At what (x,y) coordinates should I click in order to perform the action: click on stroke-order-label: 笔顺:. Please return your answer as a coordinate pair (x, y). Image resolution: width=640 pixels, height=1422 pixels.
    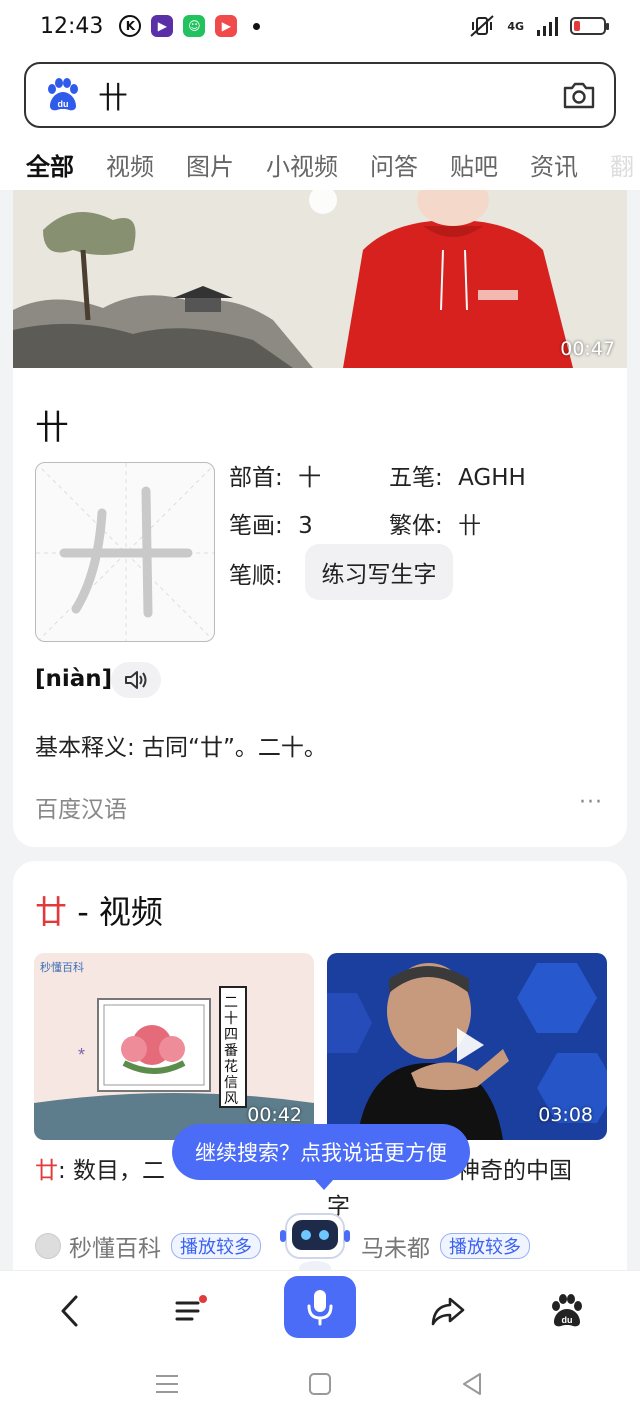
    Looking at the image, I should click on (256, 576).